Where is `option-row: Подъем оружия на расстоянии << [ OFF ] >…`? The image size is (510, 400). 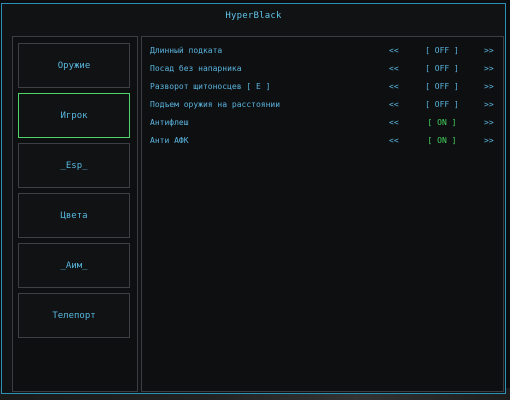
option-row: Подъем оружия на расстоянии << [ OFF ] >… is located at coordinates (325, 105).